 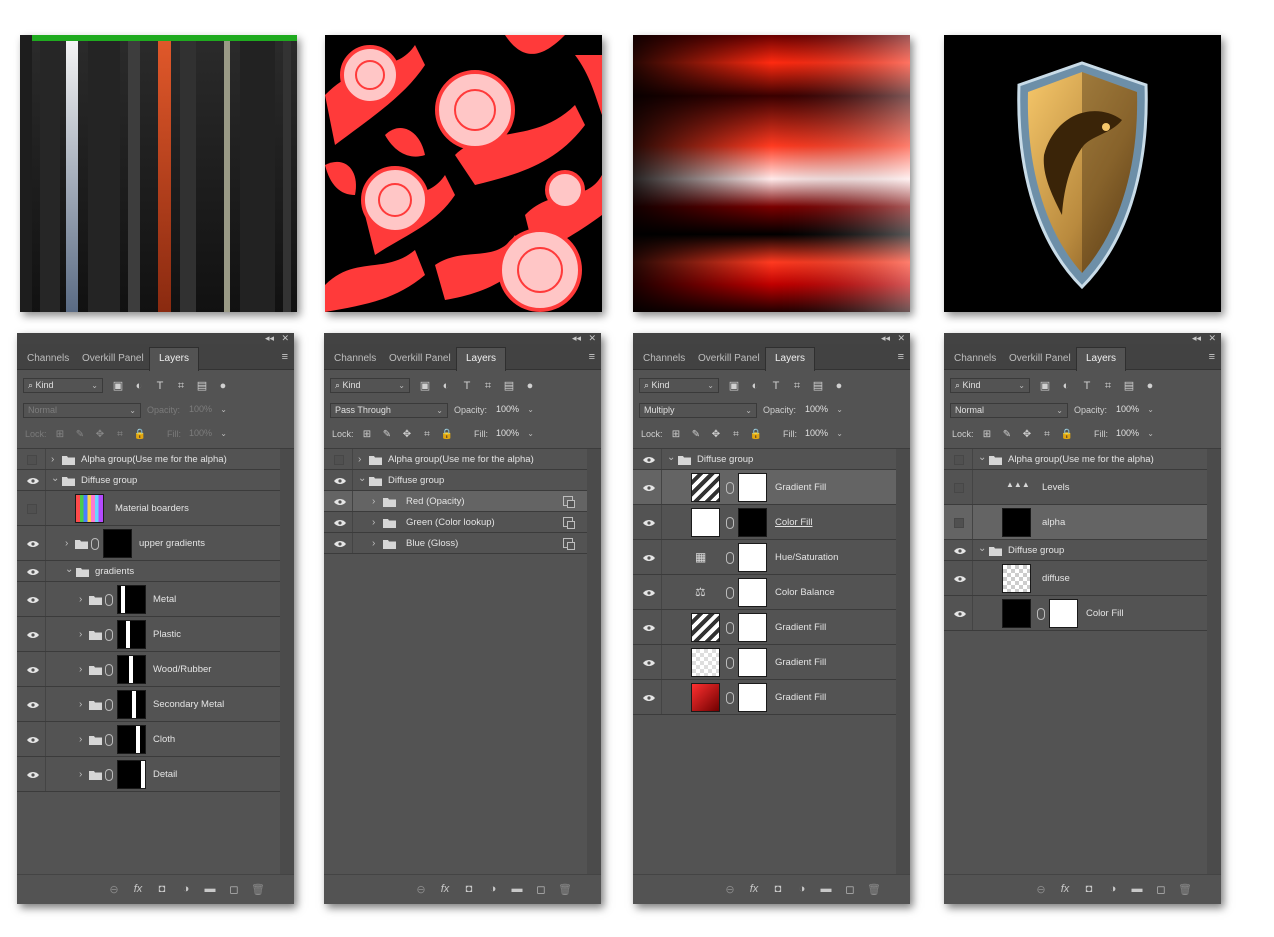 What do you see at coordinates (60, 435) in the screenshot?
I see `lock-transparent-icon: ⊞` at bounding box center [60, 435].